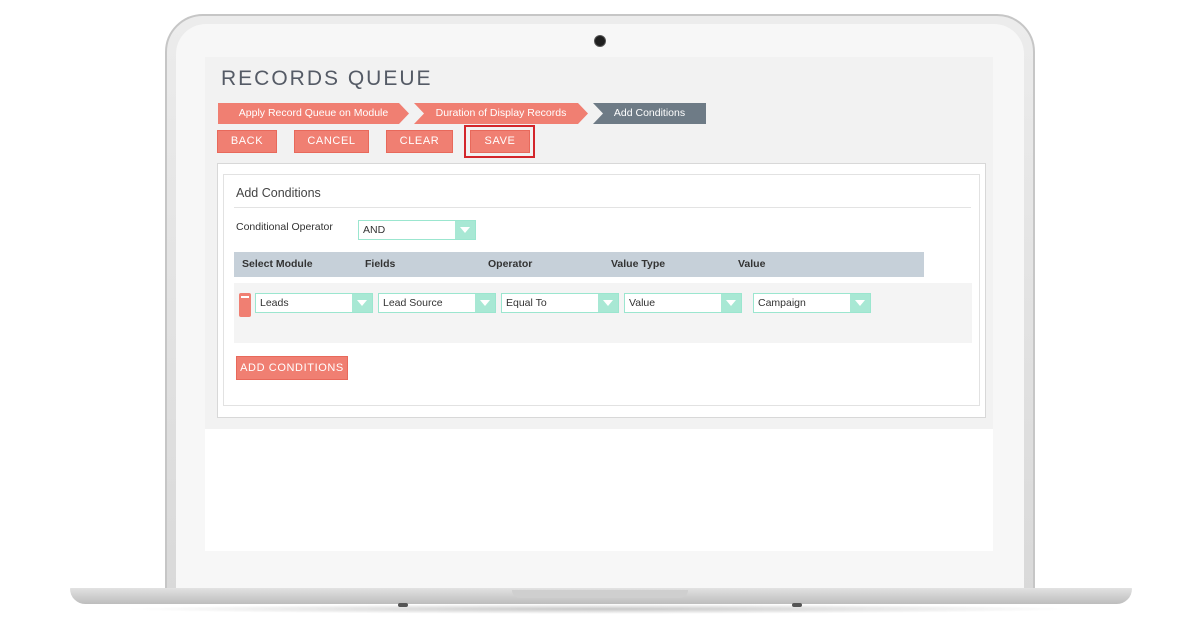 The image size is (1200, 630). I want to click on add-conditions-button: ADD CONDITIONS, so click(292, 368).